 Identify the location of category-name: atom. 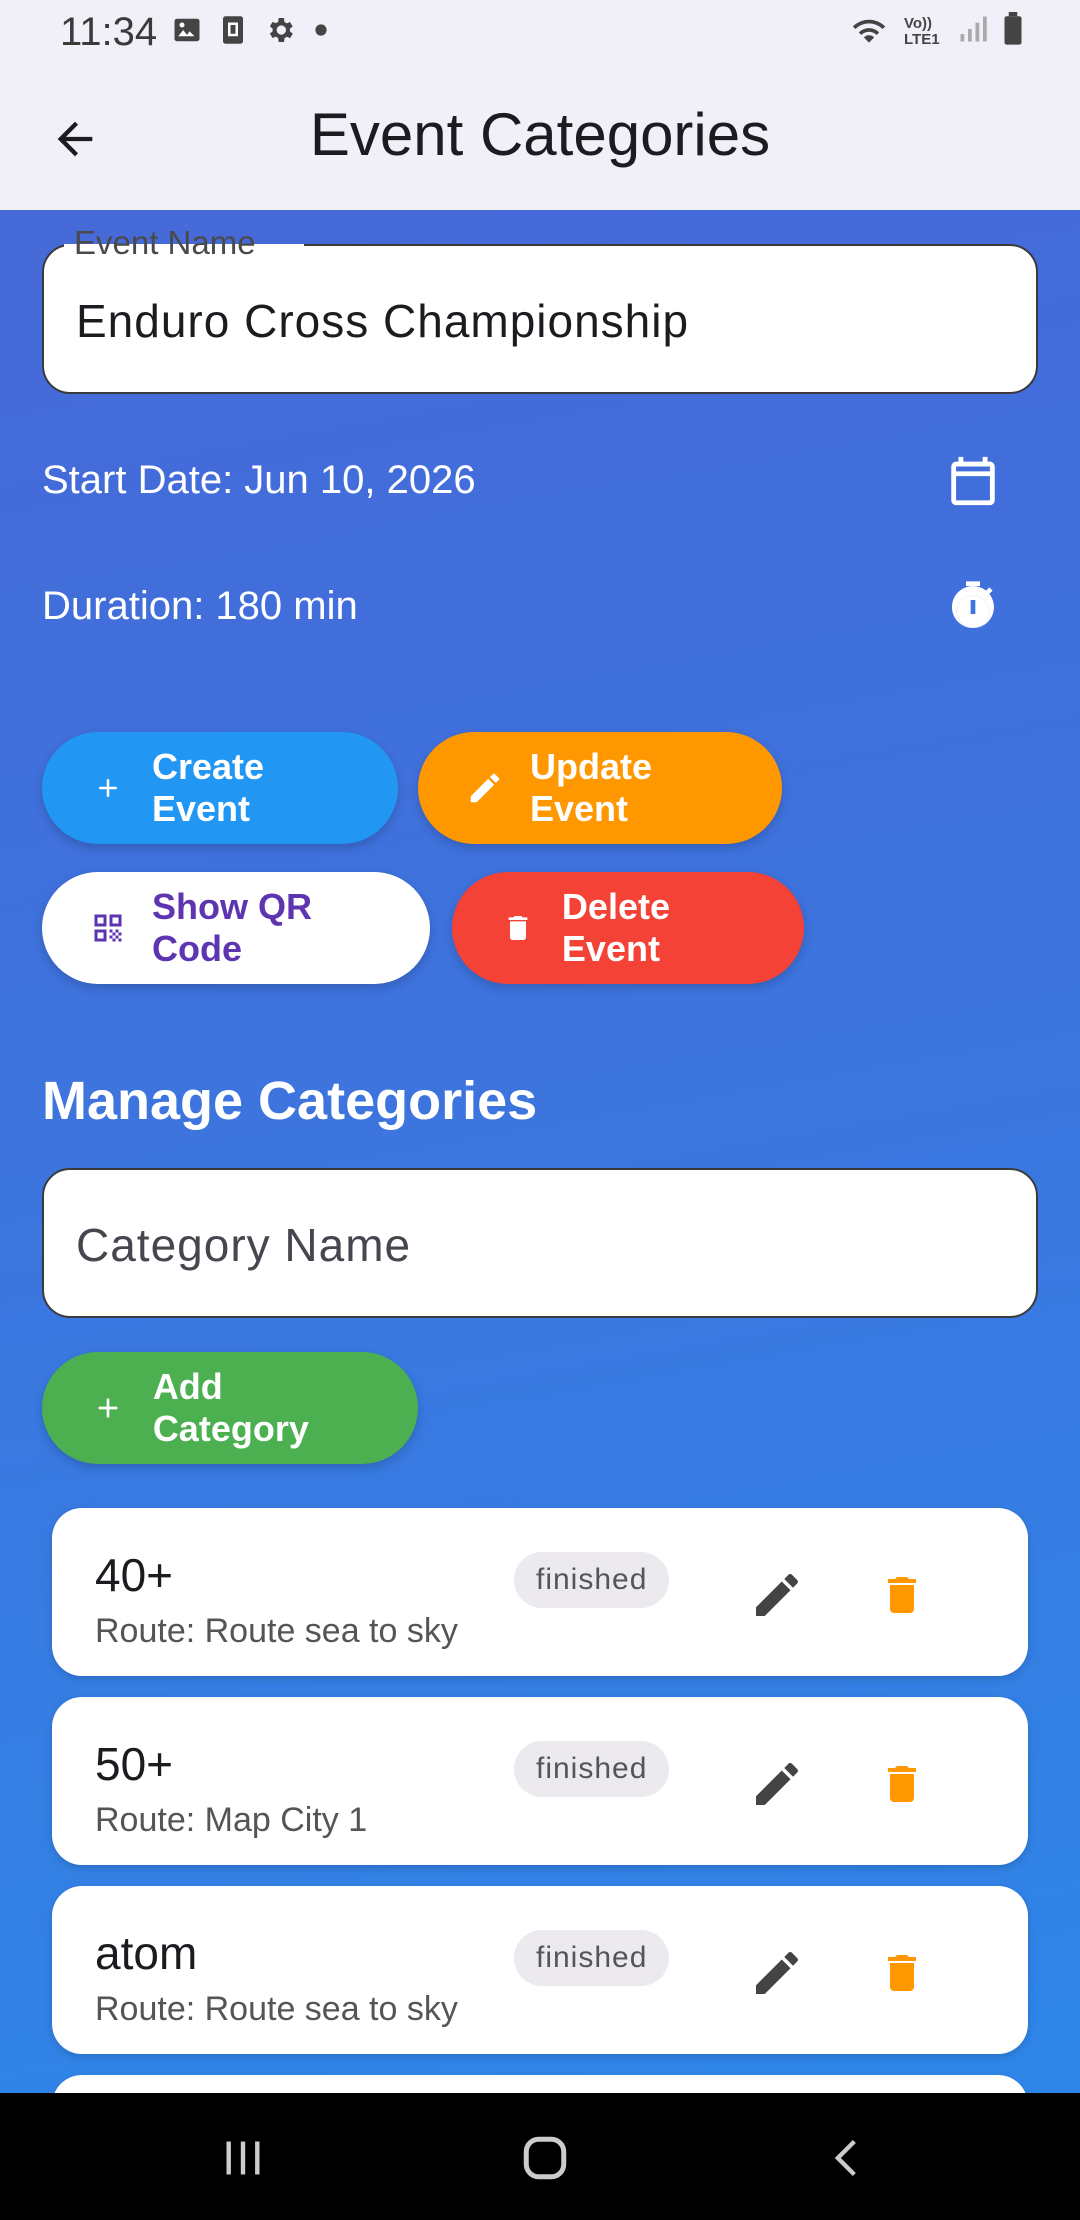
(146, 1953).